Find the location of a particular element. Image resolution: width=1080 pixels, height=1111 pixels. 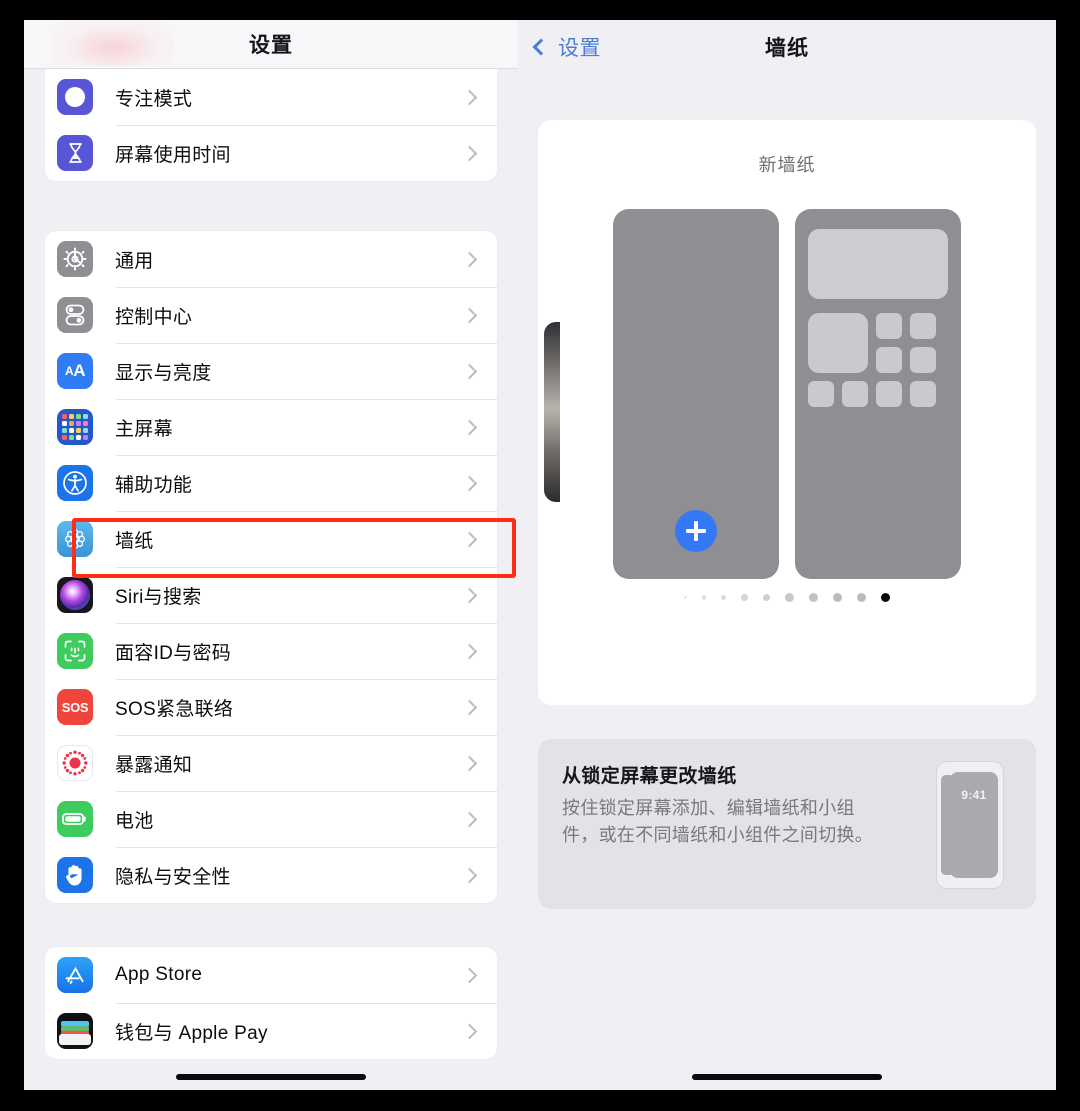

phone-preview-time: 9:41 is located at coordinates (974, 795).